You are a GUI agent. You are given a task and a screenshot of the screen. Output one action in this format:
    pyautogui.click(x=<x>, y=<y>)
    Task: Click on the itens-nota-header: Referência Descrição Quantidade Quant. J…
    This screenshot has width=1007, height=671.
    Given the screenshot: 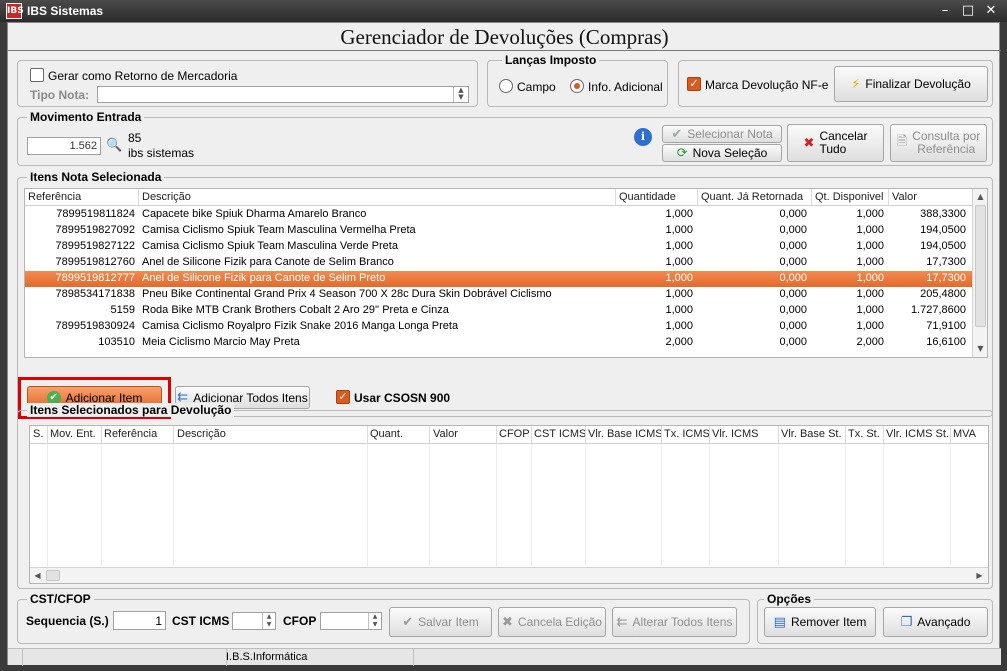 What is the action you would take?
    pyautogui.click(x=498, y=197)
    